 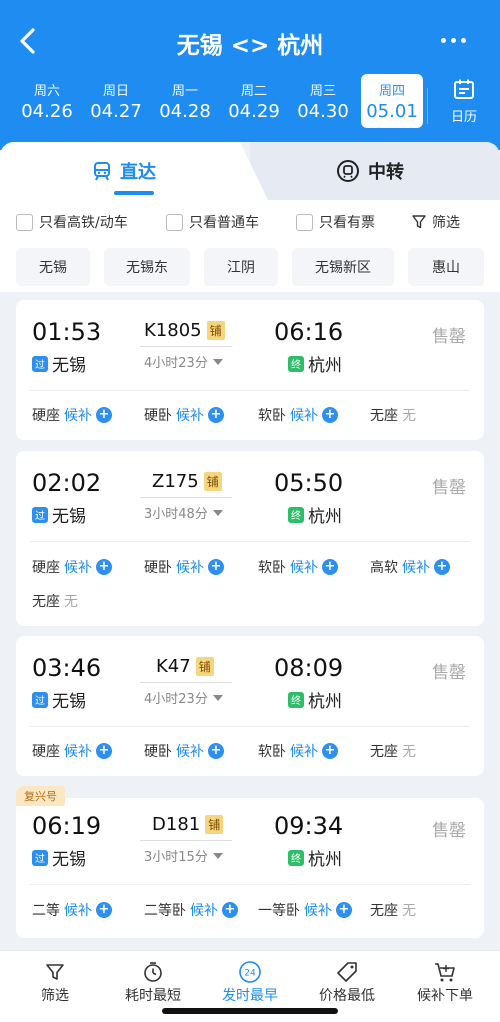 What do you see at coordinates (347, 982) in the screenshot?
I see `sort-cheapest-button: 价格最低` at bounding box center [347, 982].